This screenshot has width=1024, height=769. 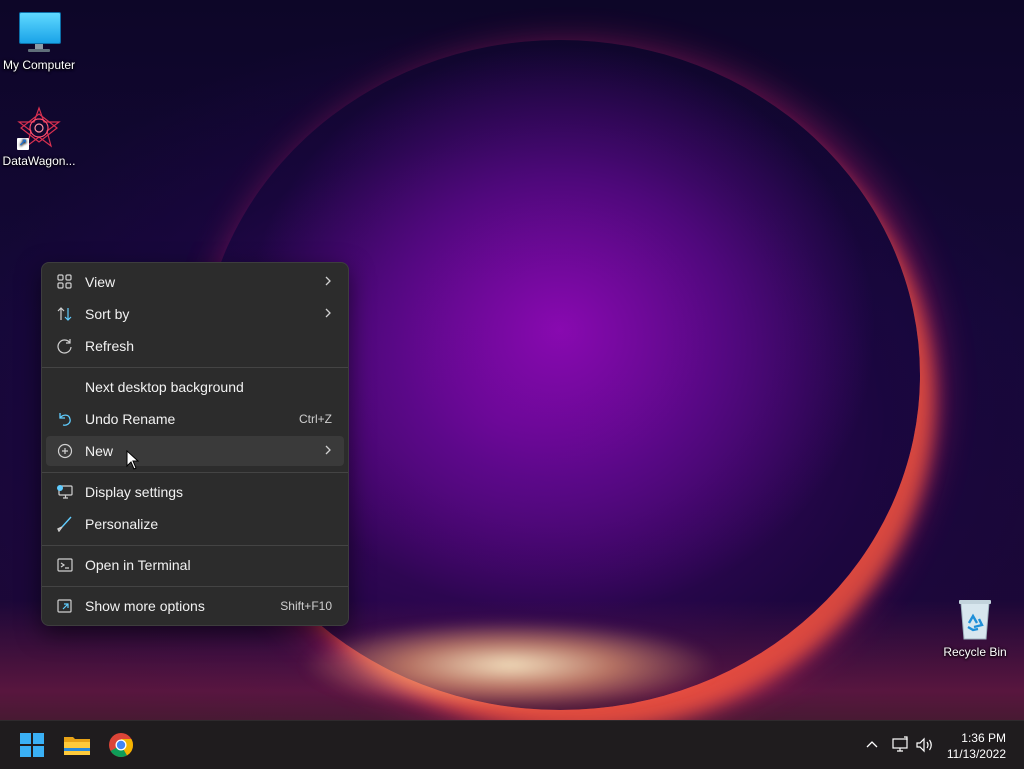 What do you see at coordinates (110, 346) in the screenshot?
I see `menu-item-label: Refresh` at bounding box center [110, 346].